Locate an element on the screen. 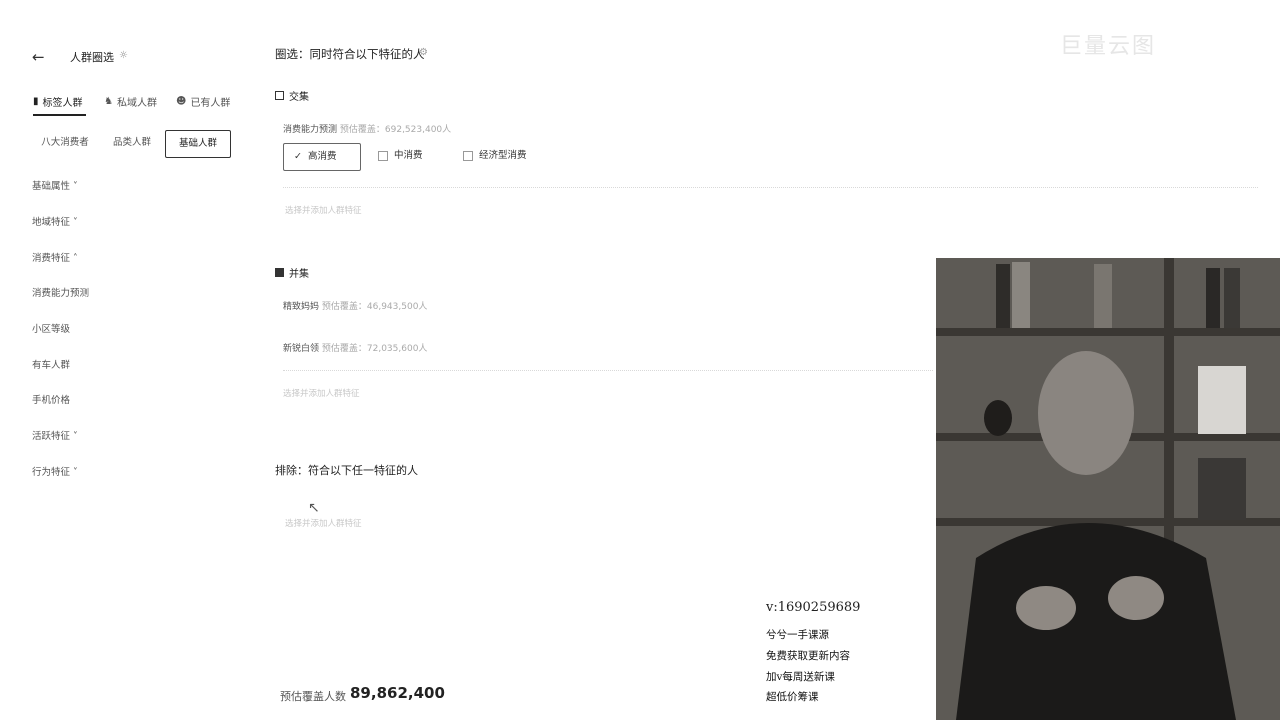  union-item: 新锐白领 预估覆盖：72,035,600人 is located at coordinates (355, 347).